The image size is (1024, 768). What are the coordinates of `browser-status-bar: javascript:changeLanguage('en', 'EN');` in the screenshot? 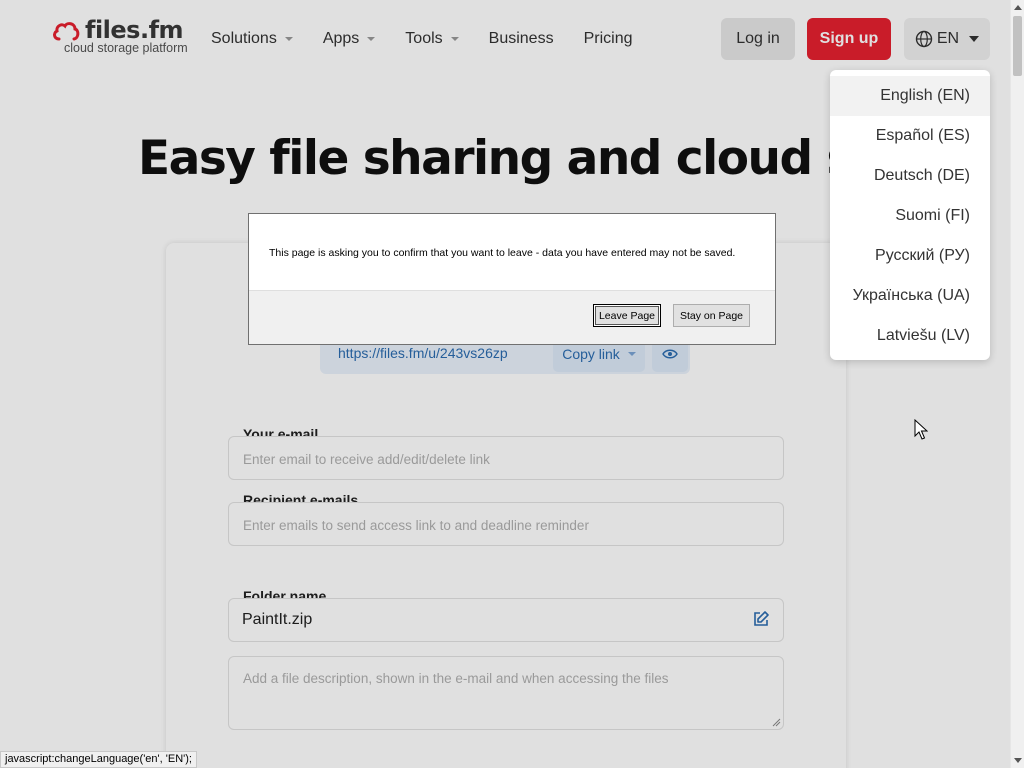 It's located at (98, 759).